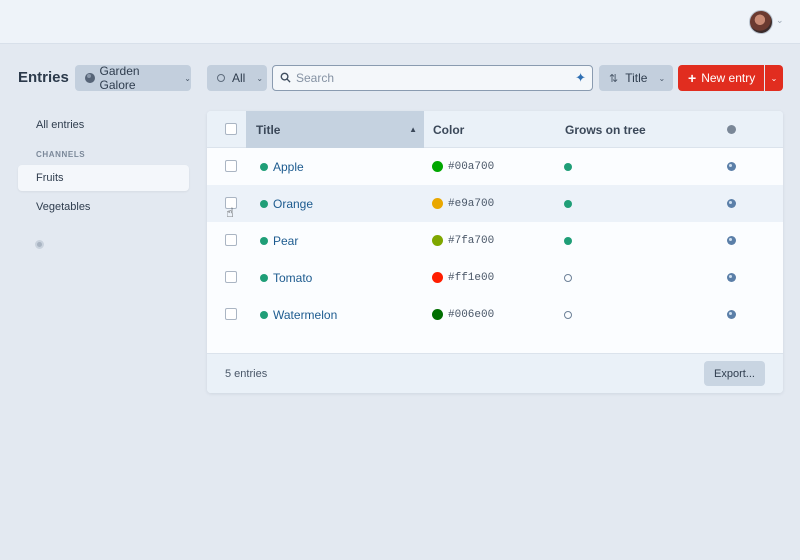 The height and width of the screenshot is (560, 800). What do you see at coordinates (292, 278) in the screenshot?
I see `row-title-link: Tomato` at bounding box center [292, 278].